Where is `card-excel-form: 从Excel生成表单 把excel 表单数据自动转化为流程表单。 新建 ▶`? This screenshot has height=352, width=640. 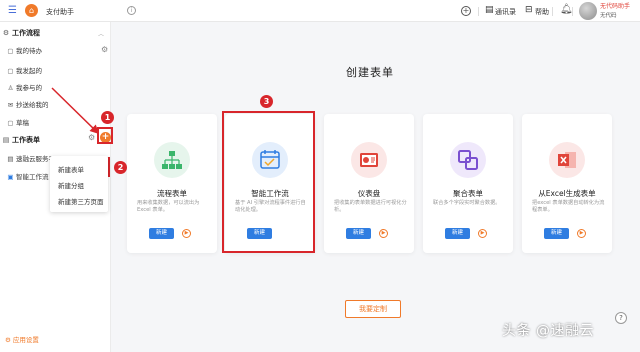
card-excel-form: 从Excel生成表单 把excel 表单数据自动转化为流程表单。 新建 ▶ is located at coordinates (567, 183).